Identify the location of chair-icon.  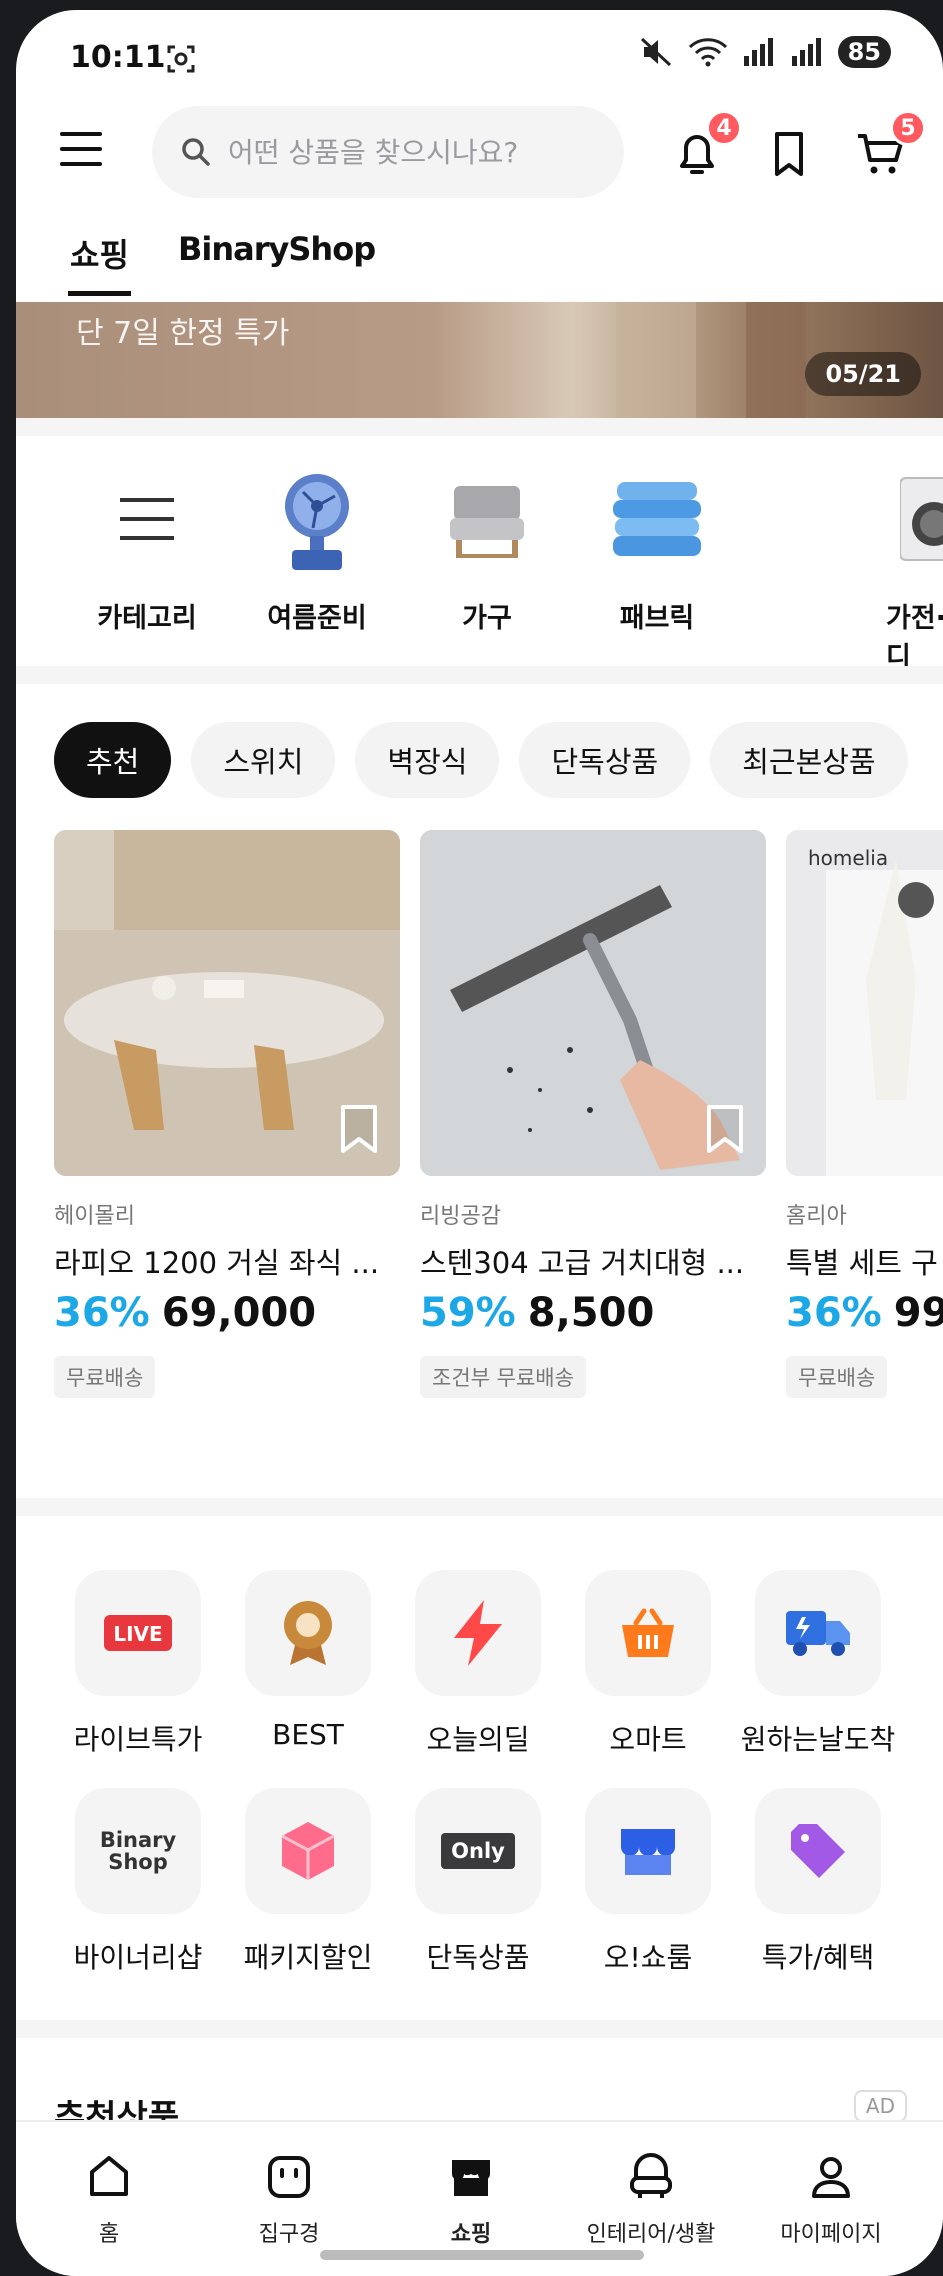
(487, 522).